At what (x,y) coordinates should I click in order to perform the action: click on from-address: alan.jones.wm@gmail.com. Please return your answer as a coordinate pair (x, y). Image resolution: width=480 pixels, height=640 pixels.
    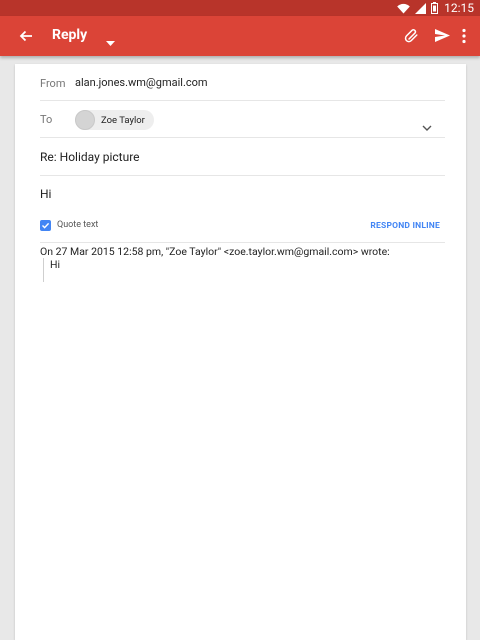
    Looking at the image, I should click on (141, 82).